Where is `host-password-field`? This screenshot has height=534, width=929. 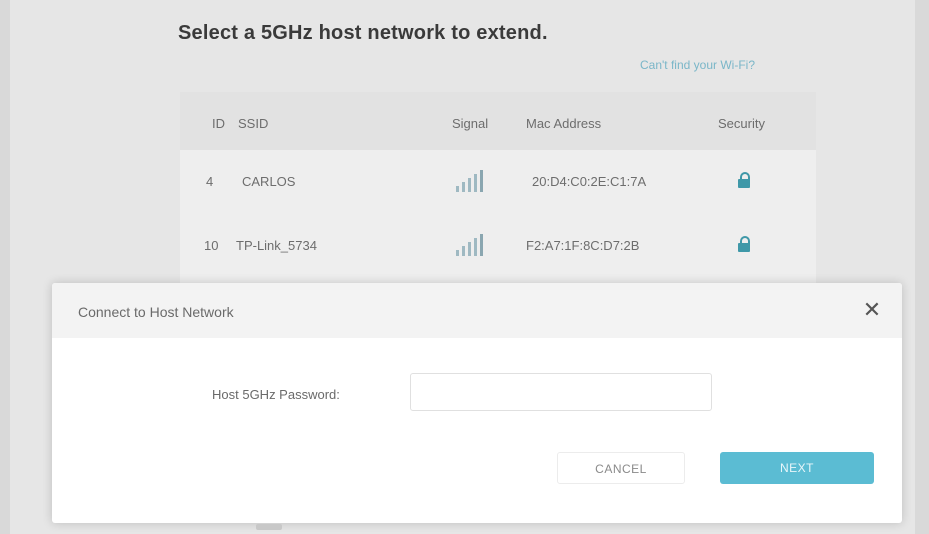
host-password-field is located at coordinates (561, 392).